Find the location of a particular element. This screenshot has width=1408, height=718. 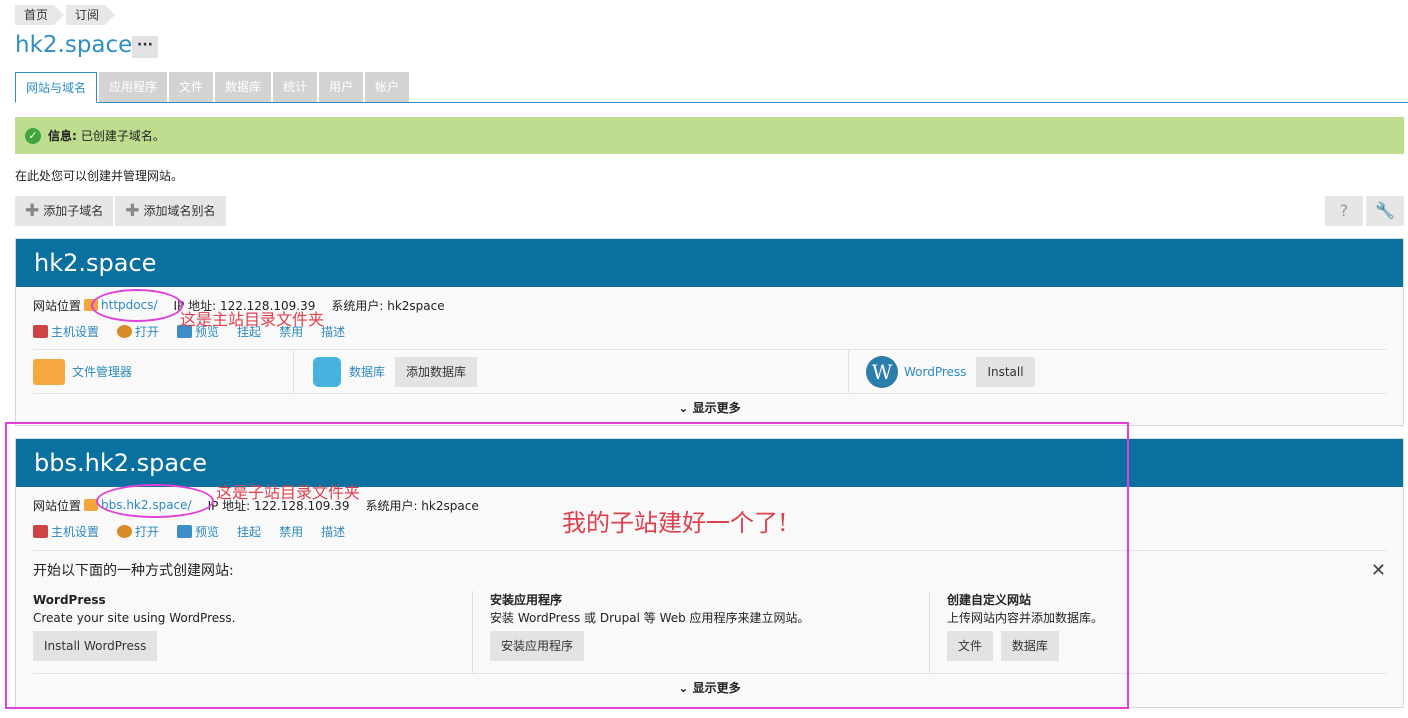

annotation-done: 我的子站建好一个了! is located at coordinates (675, 523).